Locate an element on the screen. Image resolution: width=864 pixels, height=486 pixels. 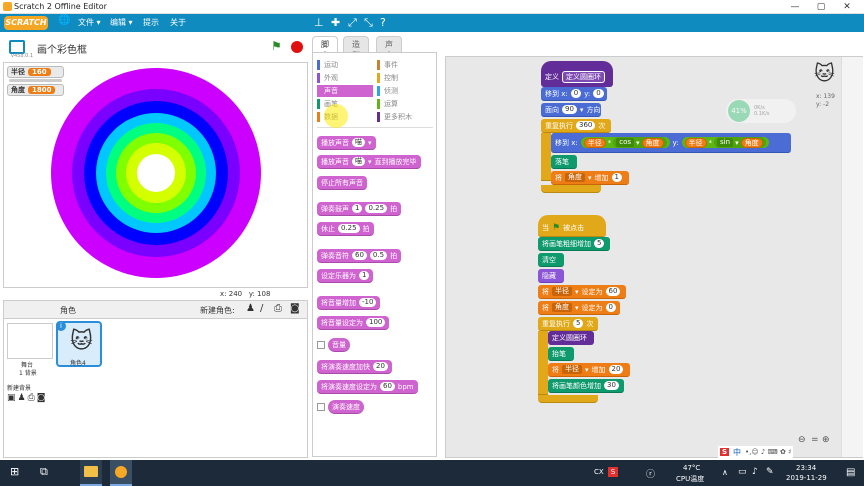
category-4: 声音 is located at coordinates (345, 91).